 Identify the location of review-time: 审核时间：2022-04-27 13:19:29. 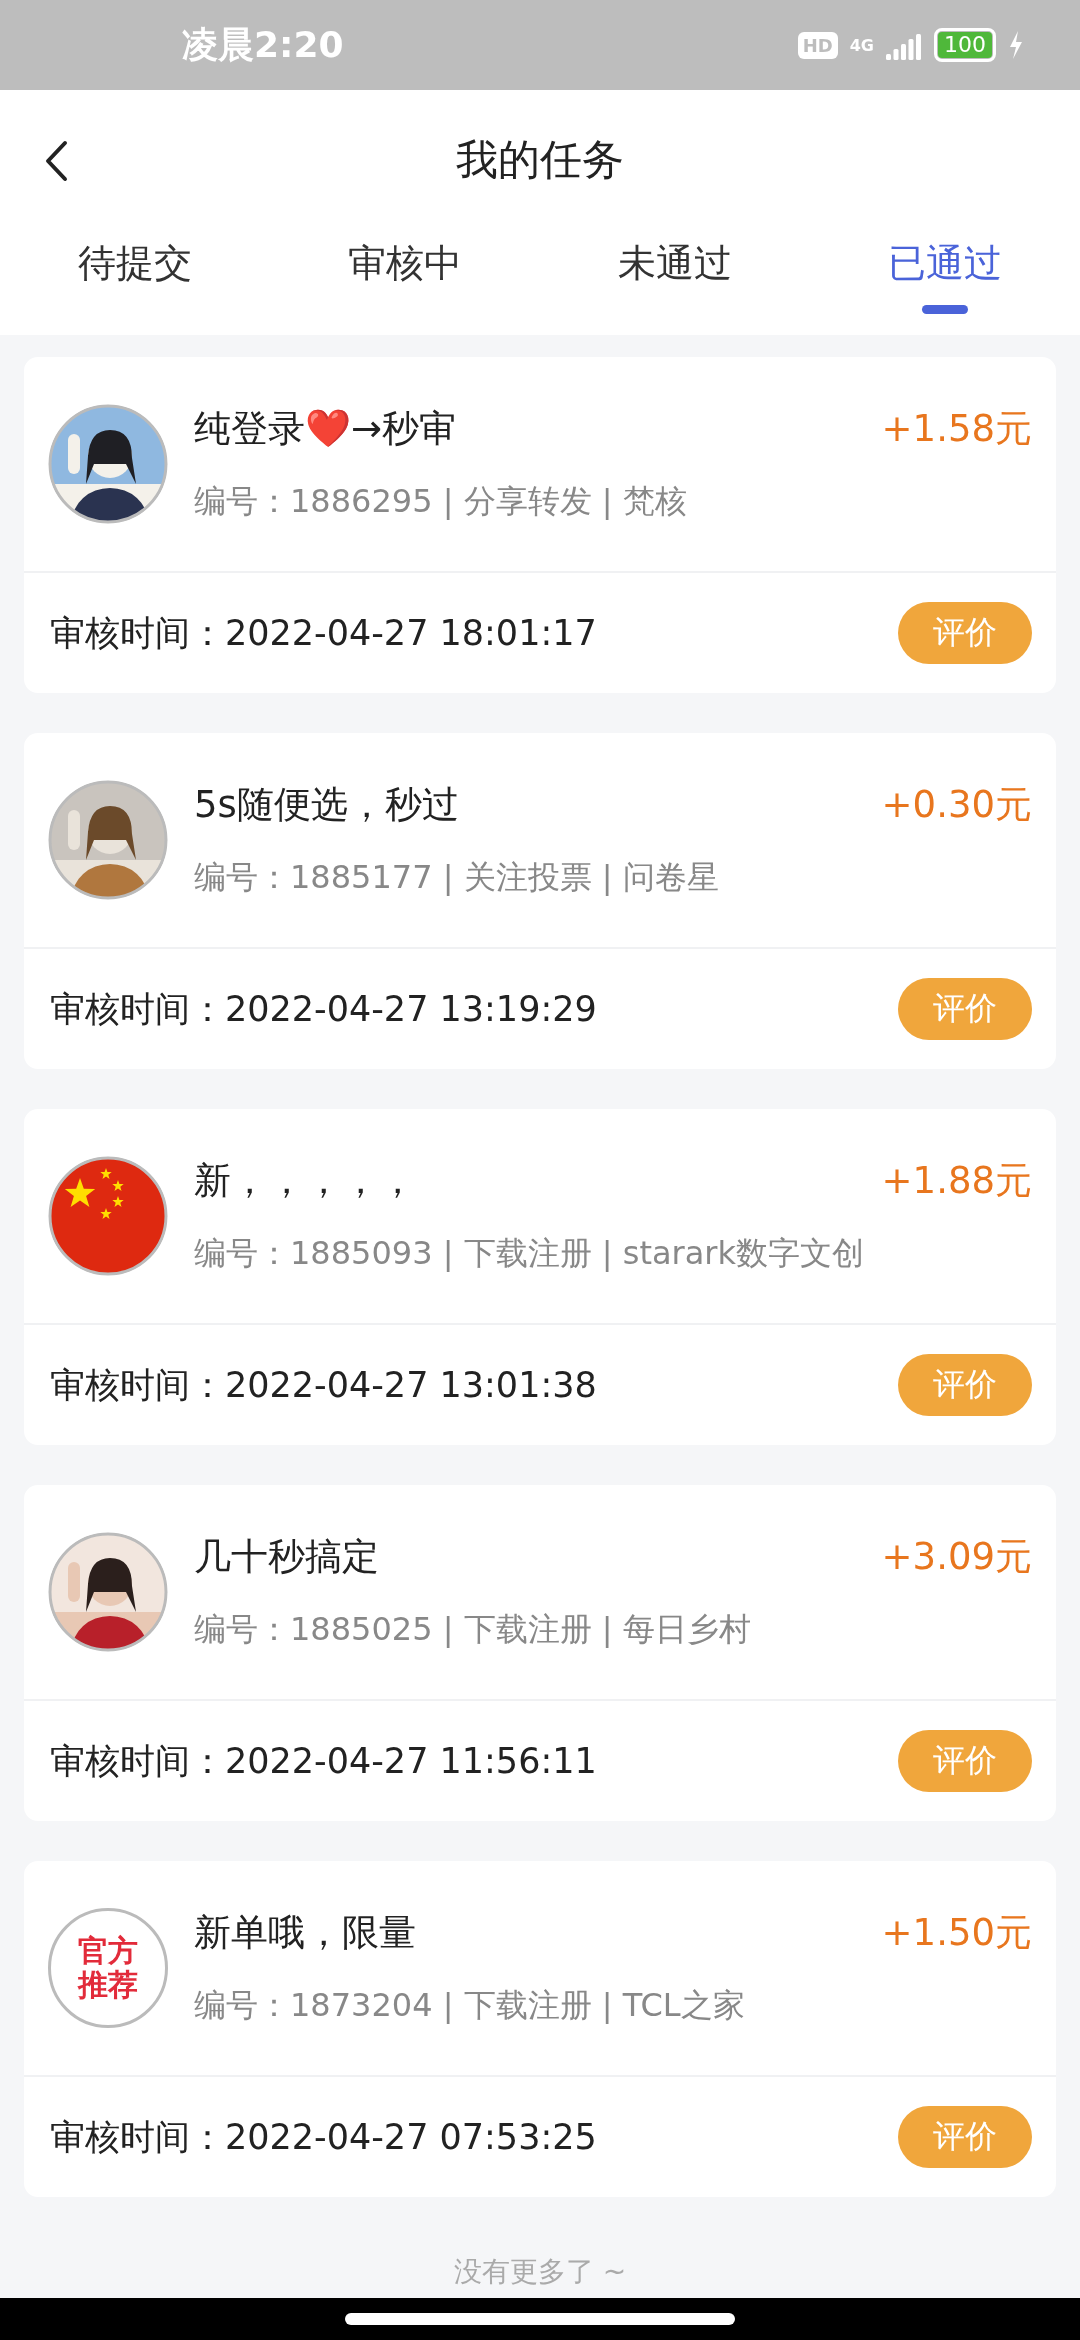
(323, 1009).